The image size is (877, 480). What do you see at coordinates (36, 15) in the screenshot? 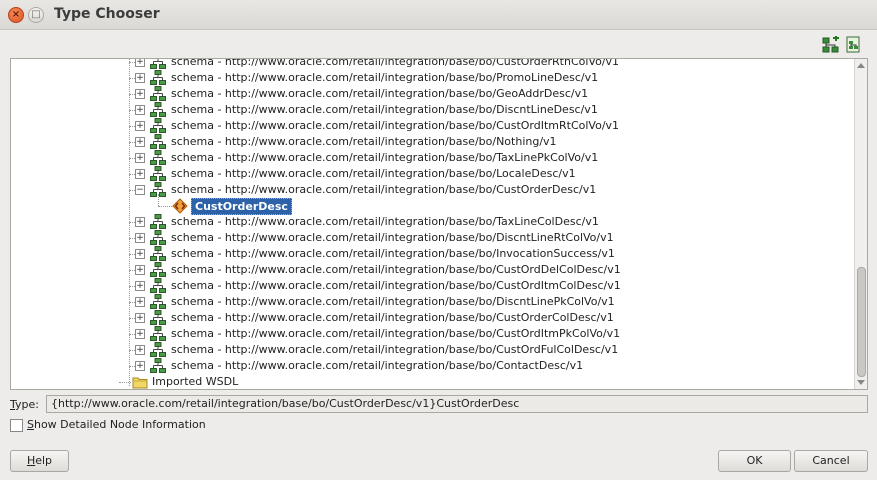
I see `maximize-window-icon: □` at bounding box center [36, 15].